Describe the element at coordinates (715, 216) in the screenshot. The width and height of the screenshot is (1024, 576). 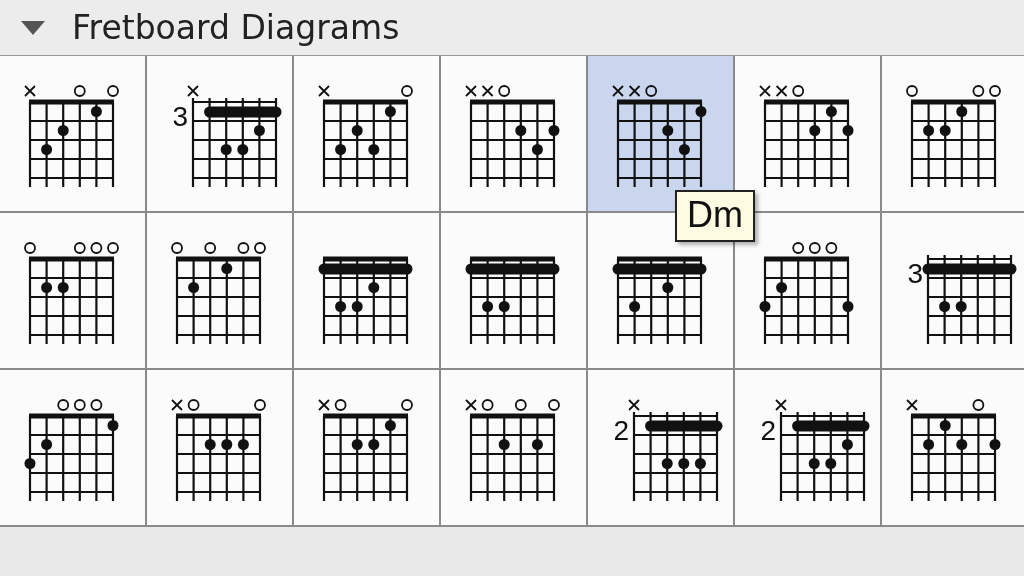
I see `tooltip: Dm` at that location.